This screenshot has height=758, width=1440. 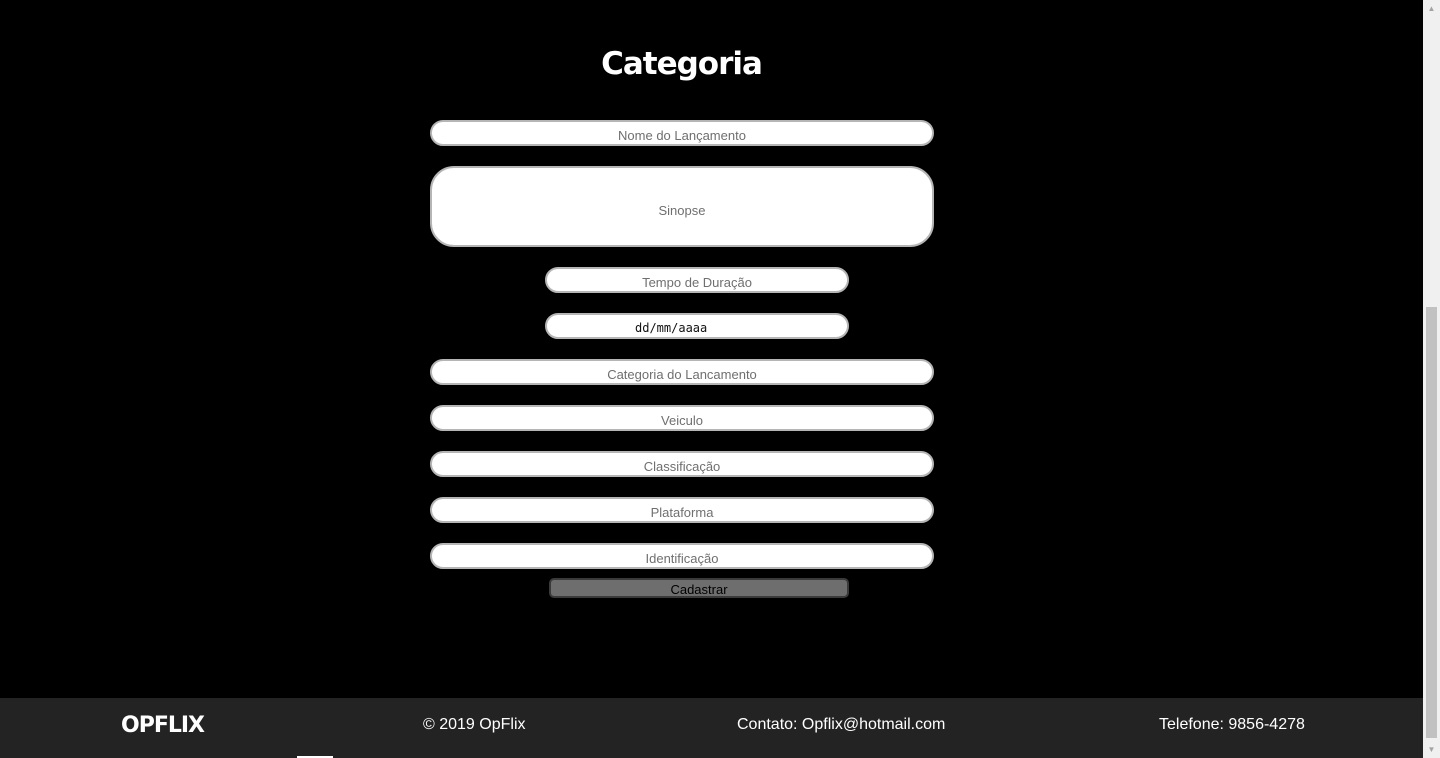 What do you see at coordinates (682, 556) in the screenshot?
I see `identificacao-input: Identificação` at bounding box center [682, 556].